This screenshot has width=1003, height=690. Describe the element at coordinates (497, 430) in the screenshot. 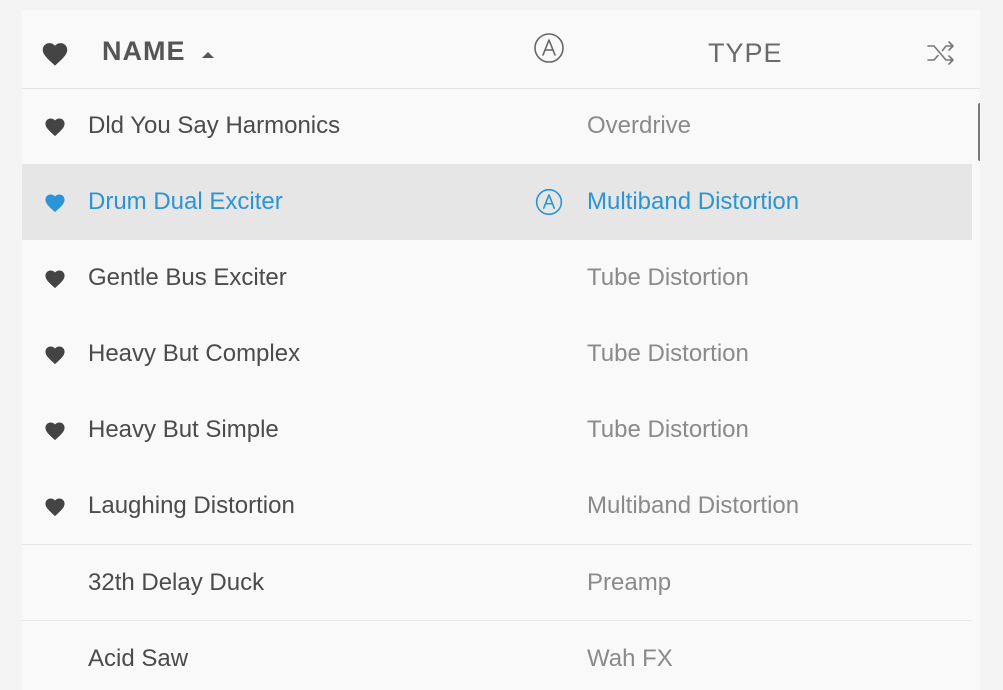

I see `preset-row: Heavy But Simple Tube Distortion` at that location.